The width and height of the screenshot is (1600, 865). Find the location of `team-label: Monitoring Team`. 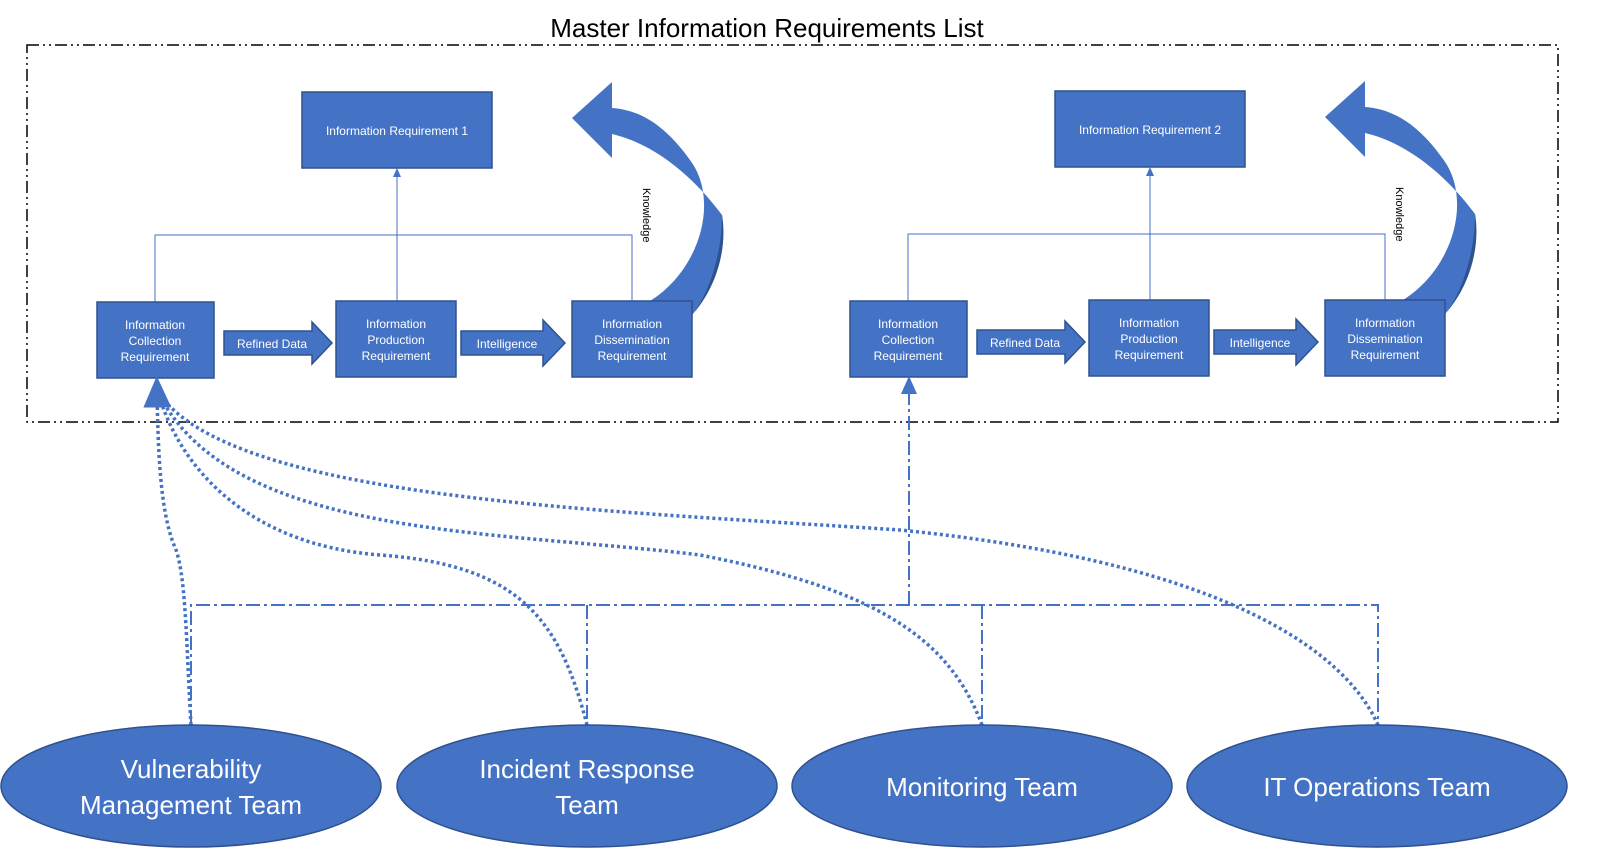

team-label: Monitoring Team is located at coordinates (982, 787).